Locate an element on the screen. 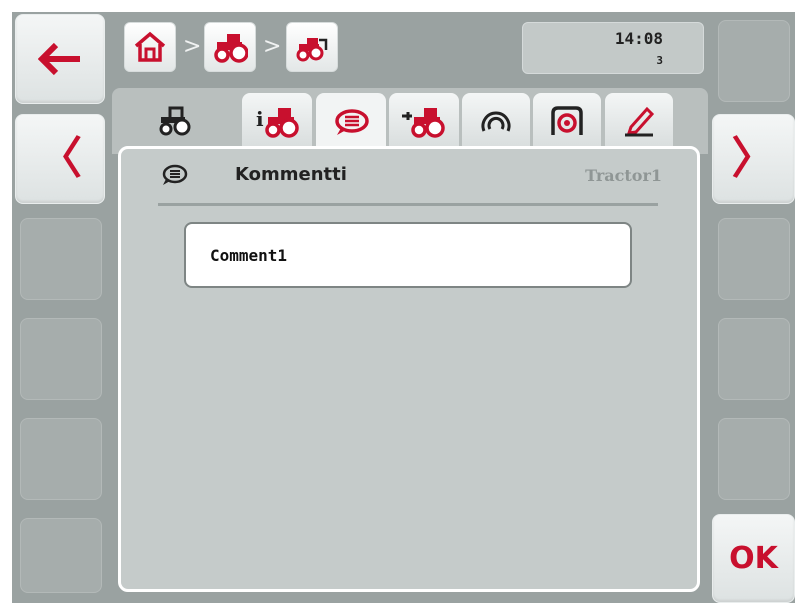  pto-icon is located at coordinates (567, 120).